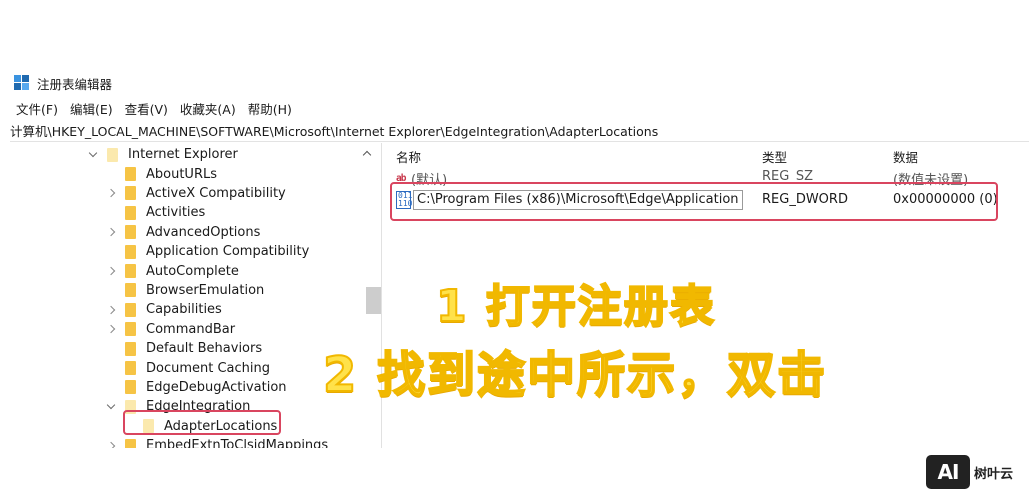  I want to click on value-data: 0x00000000 (0), so click(945, 199).